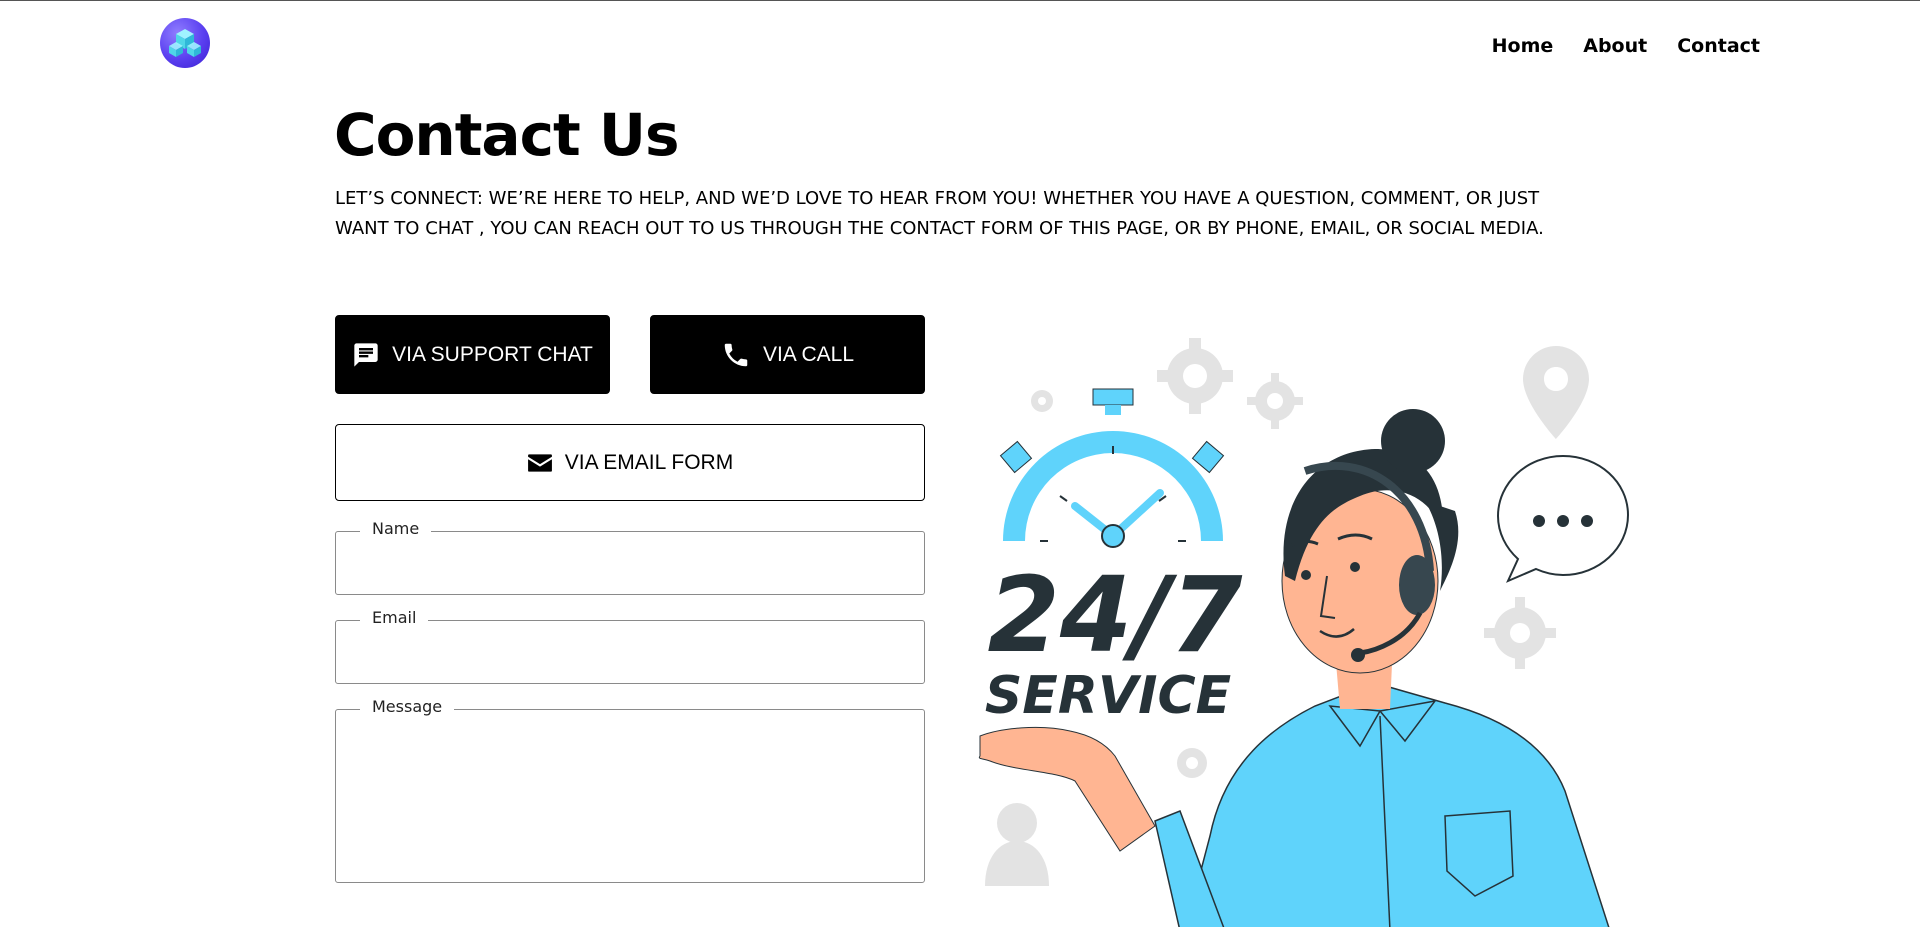 This screenshot has width=1920, height=927. Describe the element at coordinates (808, 354) in the screenshot. I see `call-label: VIA CALL` at that location.